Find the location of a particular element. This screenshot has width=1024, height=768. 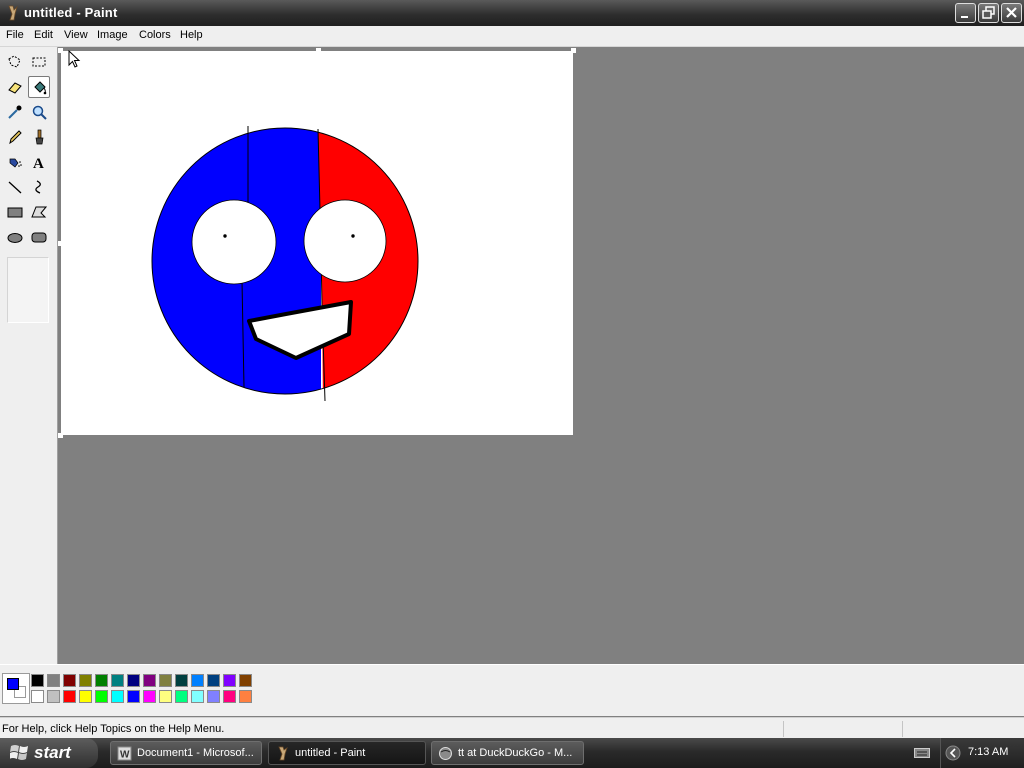

text-icon: A is located at coordinates (38, 163).